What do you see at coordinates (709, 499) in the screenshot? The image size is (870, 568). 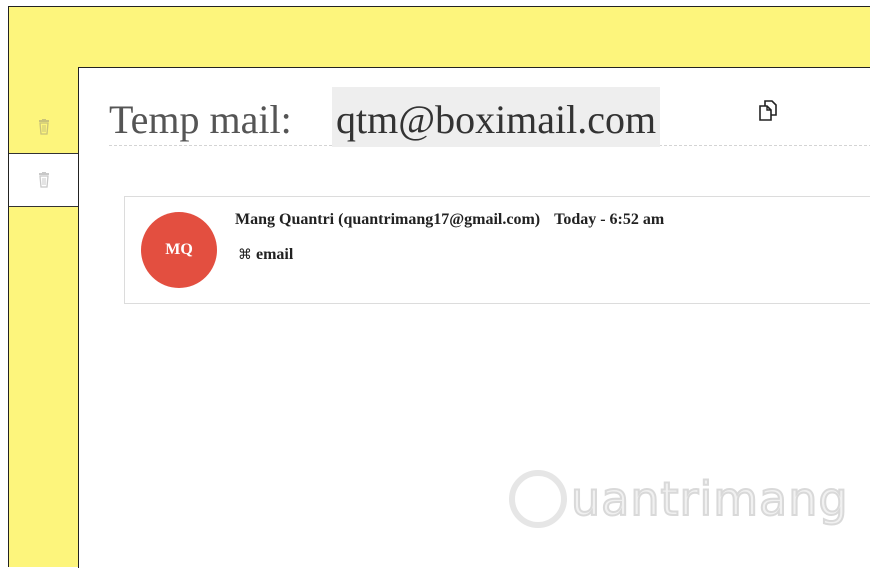 I see `watermark-text: uantrimang` at bounding box center [709, 499].